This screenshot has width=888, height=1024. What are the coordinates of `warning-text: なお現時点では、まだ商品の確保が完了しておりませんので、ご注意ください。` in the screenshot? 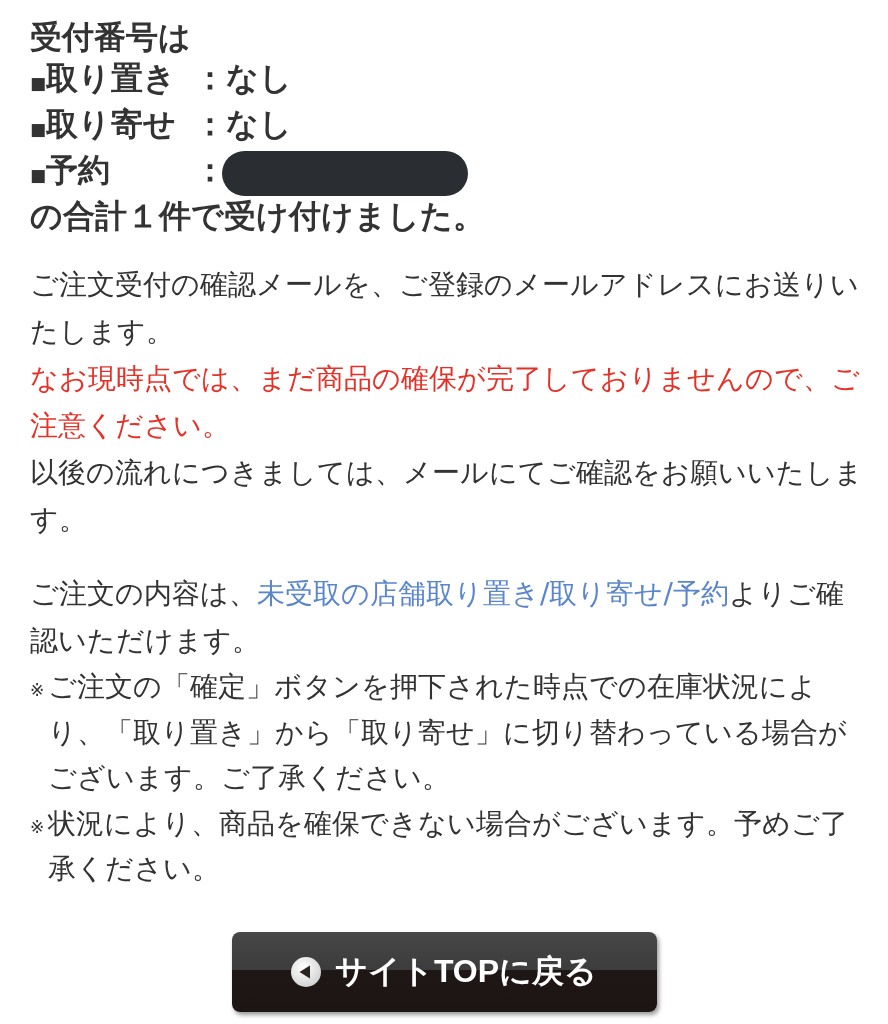 It's located at (445, 402).